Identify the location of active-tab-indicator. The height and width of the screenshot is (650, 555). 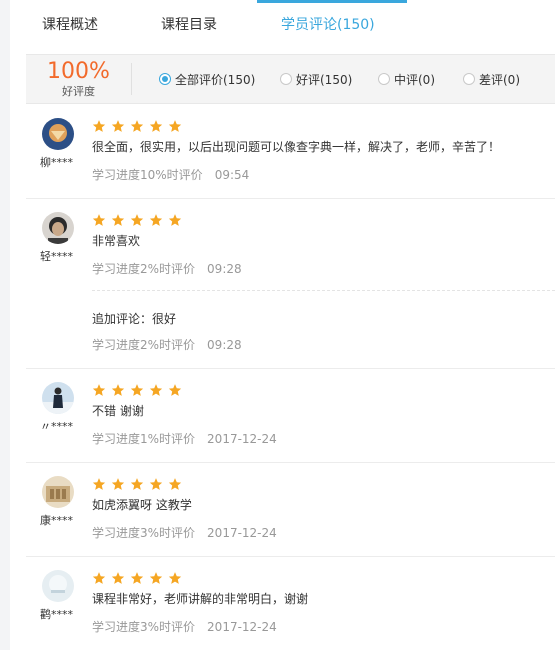
(332, 1).